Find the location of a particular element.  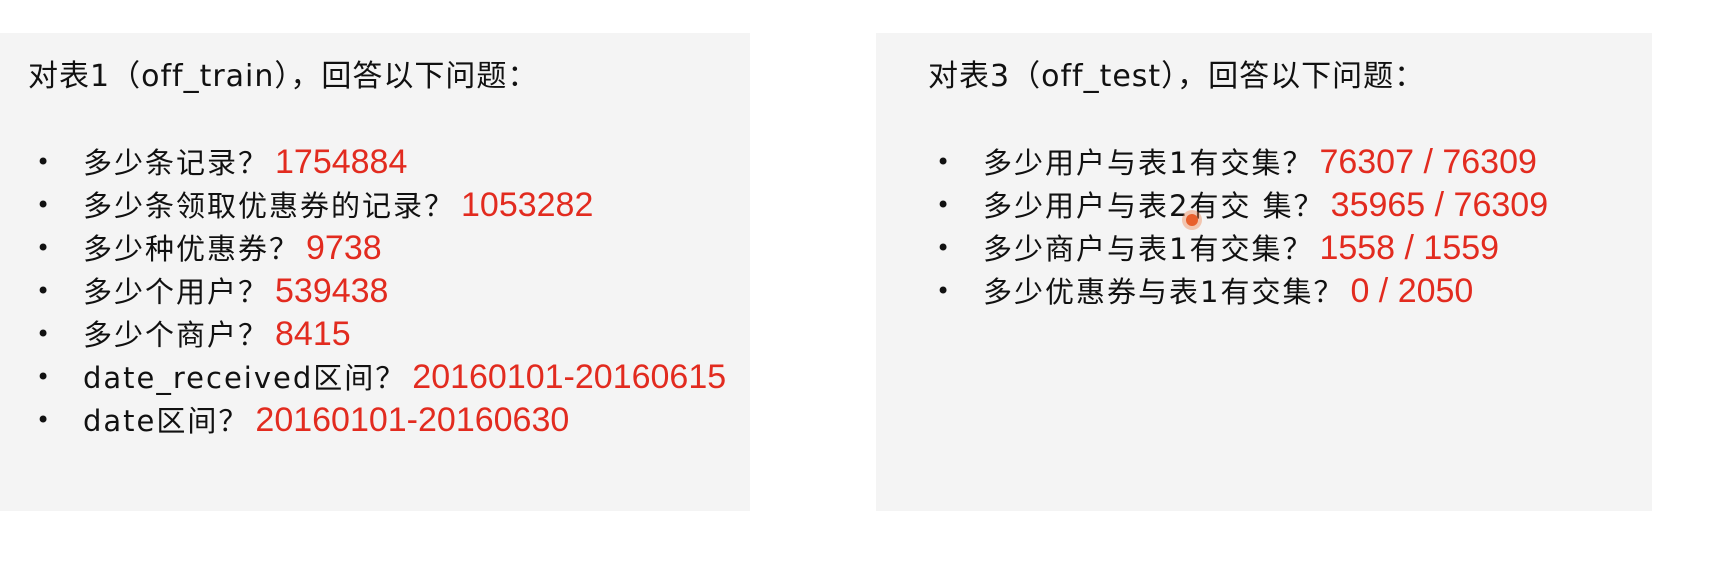

question-text: 多少条领取优惠券的记录？ is located at coordinates (269, 206).